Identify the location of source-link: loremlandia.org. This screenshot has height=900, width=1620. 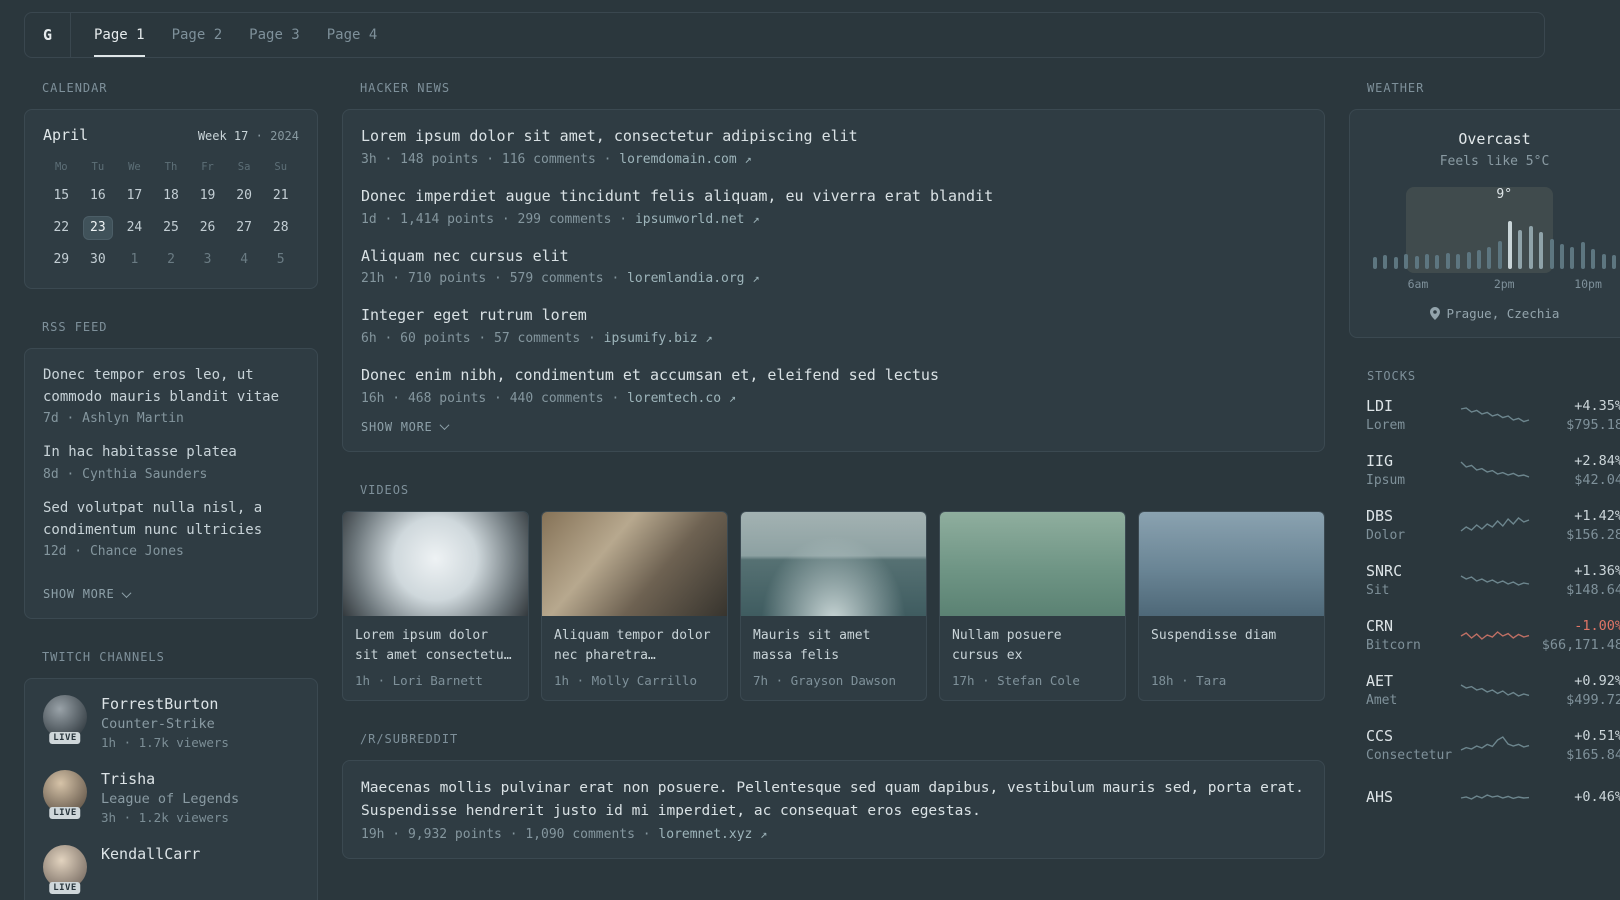
(685, 278).